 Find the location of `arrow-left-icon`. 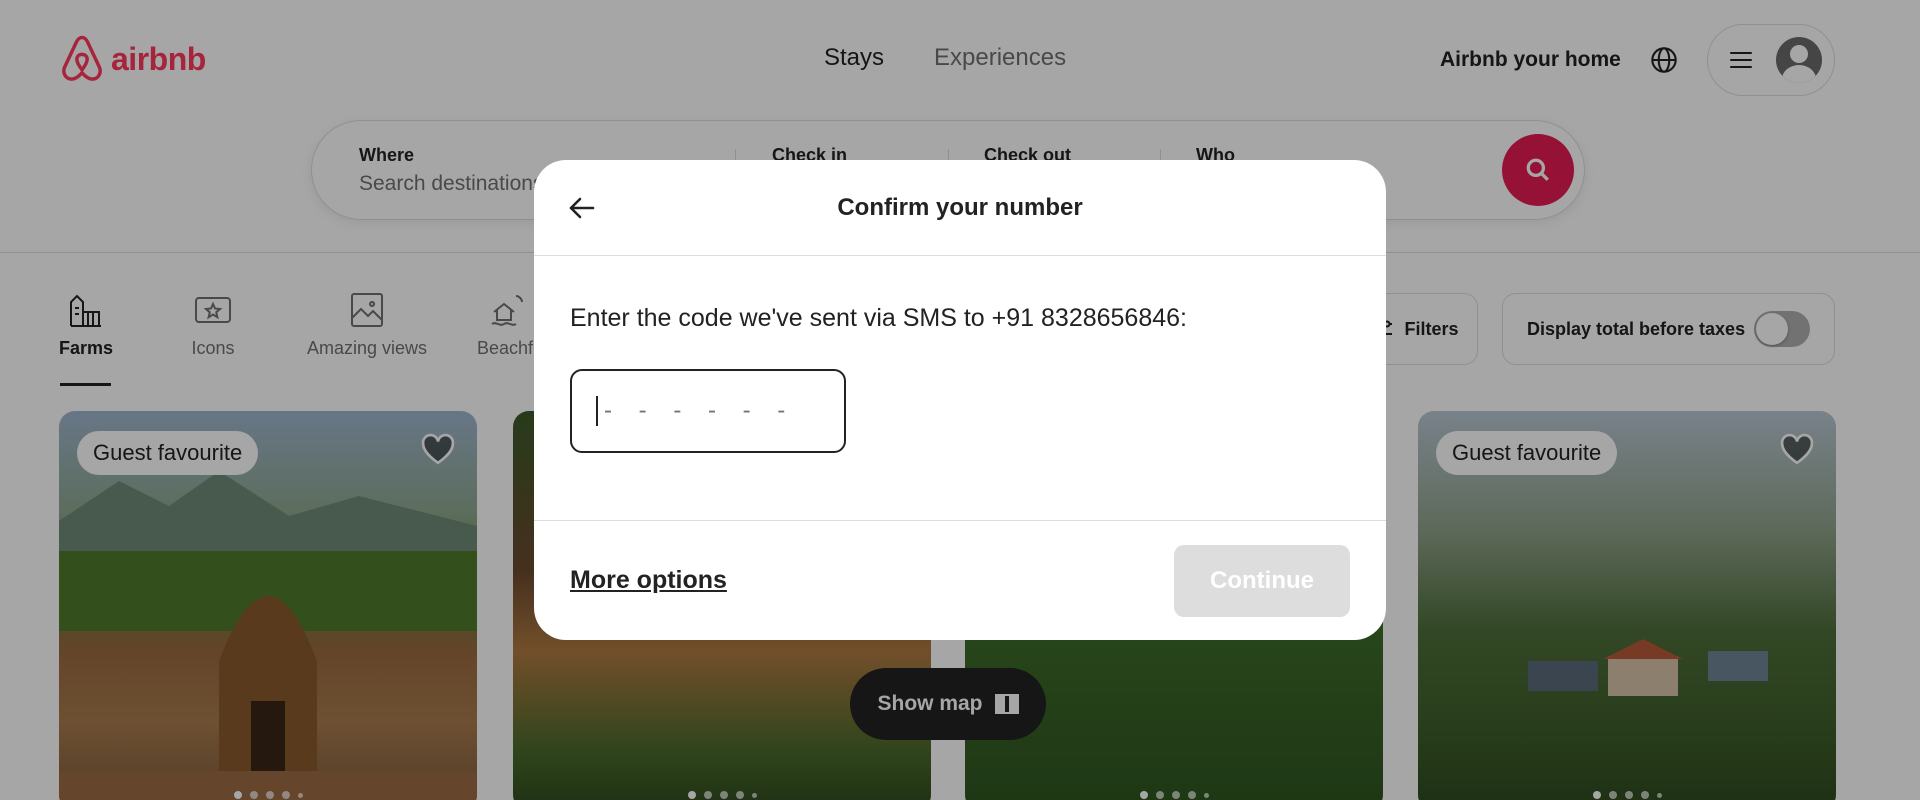

arrow-left-icon is located at coordinates (582, 208).